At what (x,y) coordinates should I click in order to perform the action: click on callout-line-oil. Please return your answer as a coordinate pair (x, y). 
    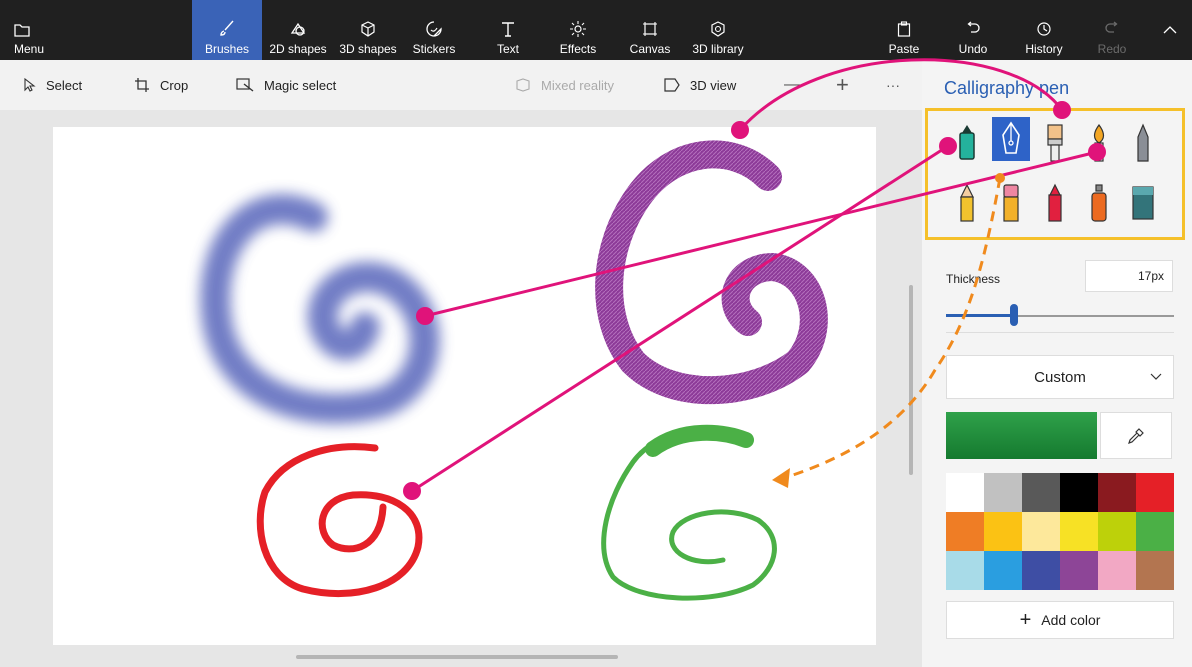
    Looking at the image, I should click on (901, 94).